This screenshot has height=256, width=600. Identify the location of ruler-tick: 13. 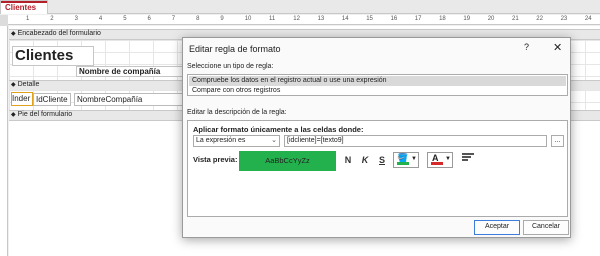
(321, 19).